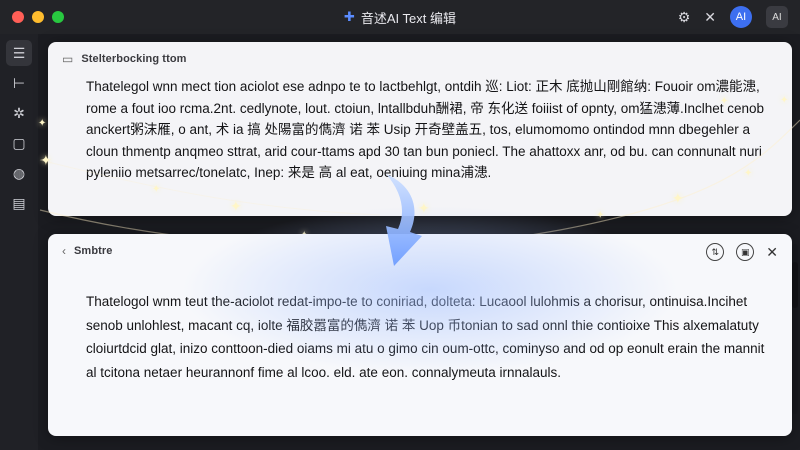 This screenshot has height=450, width=800. I want to click on maximize-window-button, so click(58, 17).